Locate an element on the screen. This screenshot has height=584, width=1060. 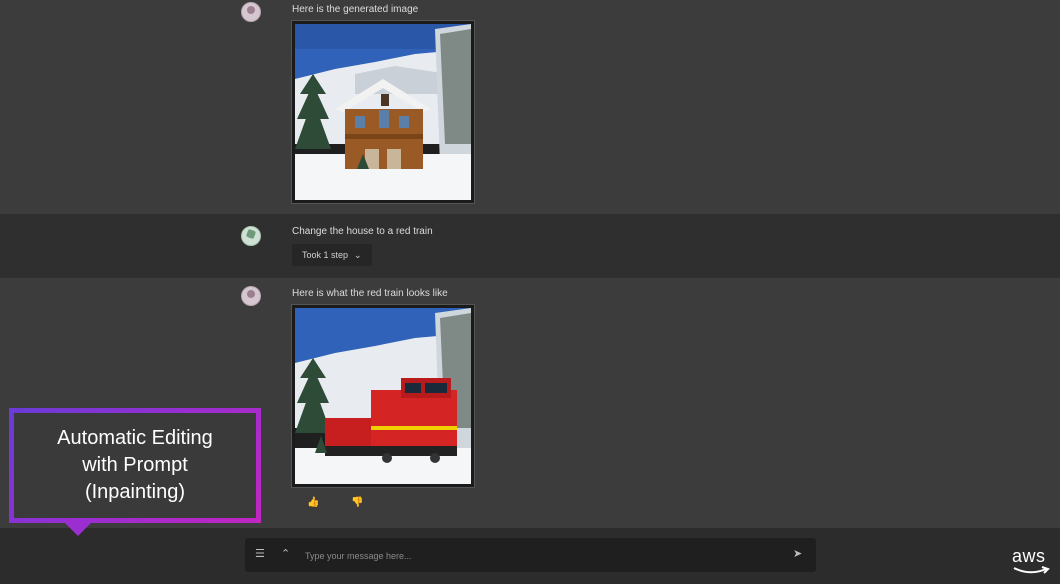
chevron-double-up-icon: ⌃ is located at coordinates (285, 553).